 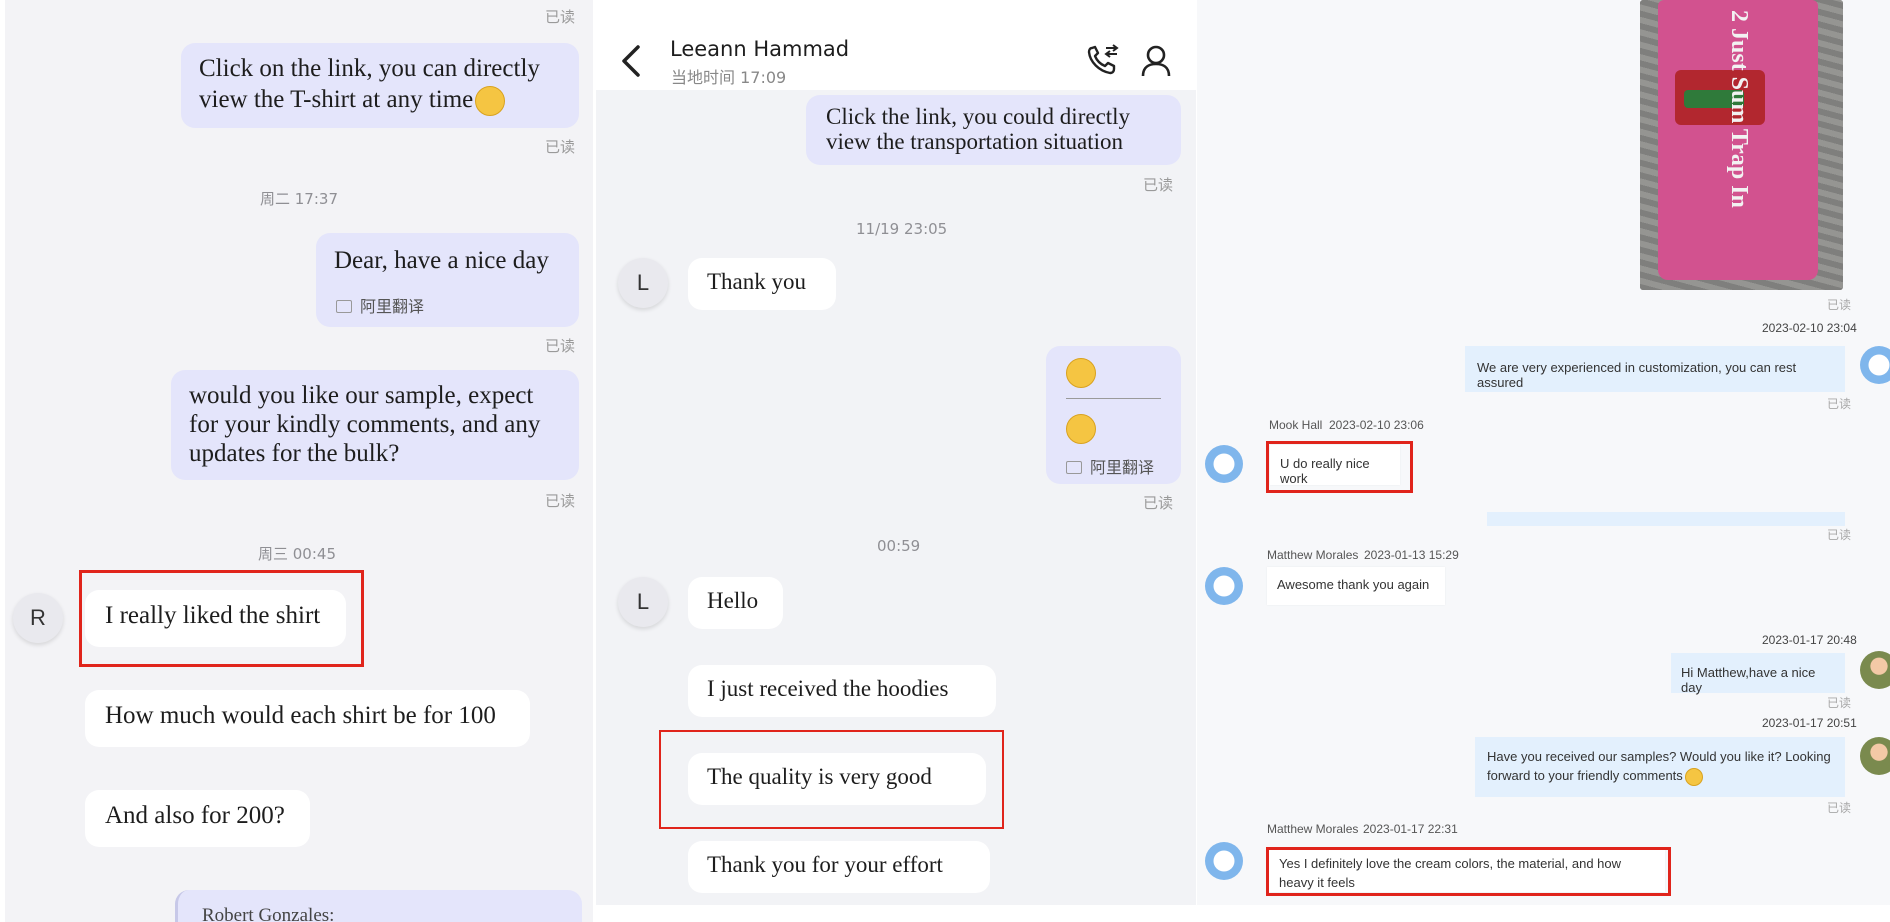 What do you see at coordinates (762, 284) in the screenshot?
I see `incoming-message: Thank you` at bounding box center [762, 284].